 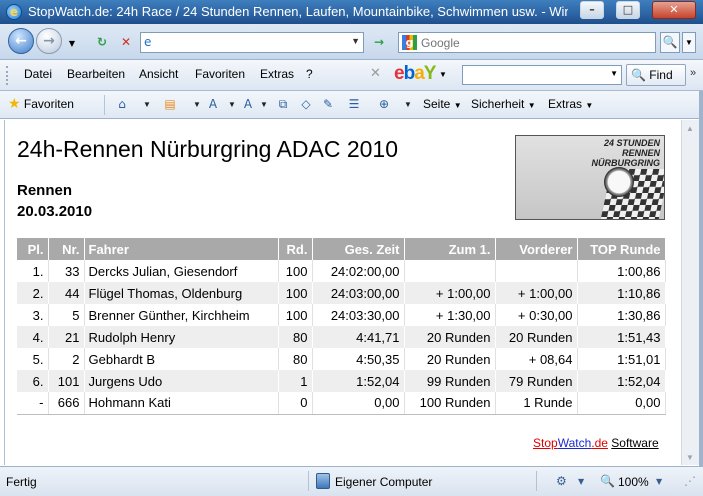 I want to click on find-label: Find, so click(x=661, y=75).